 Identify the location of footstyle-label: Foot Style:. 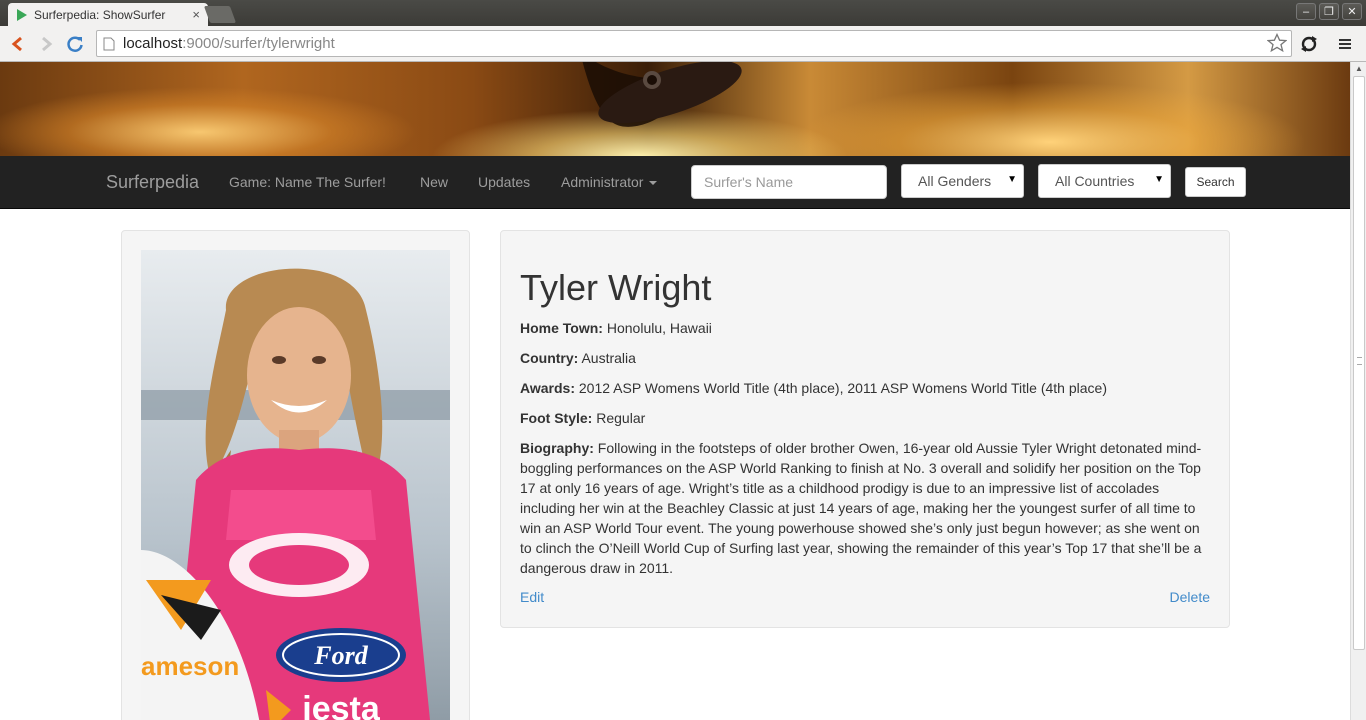
(556, 418).